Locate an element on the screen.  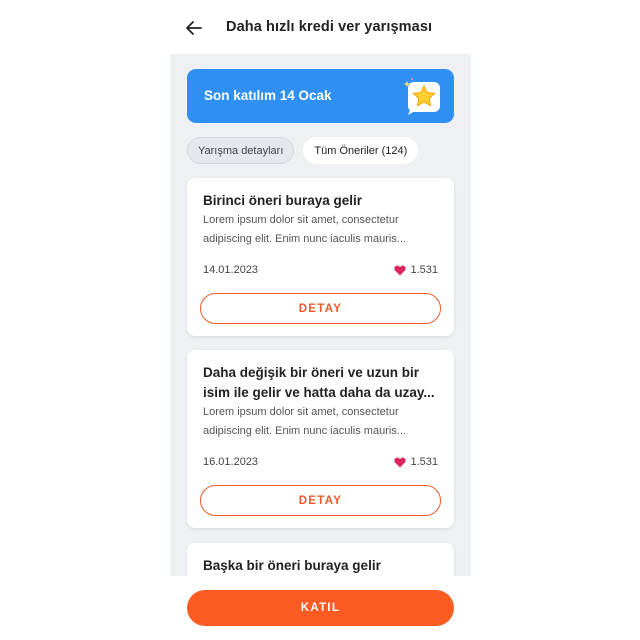
join-button: KATIL is located at coordinates (320, 608).